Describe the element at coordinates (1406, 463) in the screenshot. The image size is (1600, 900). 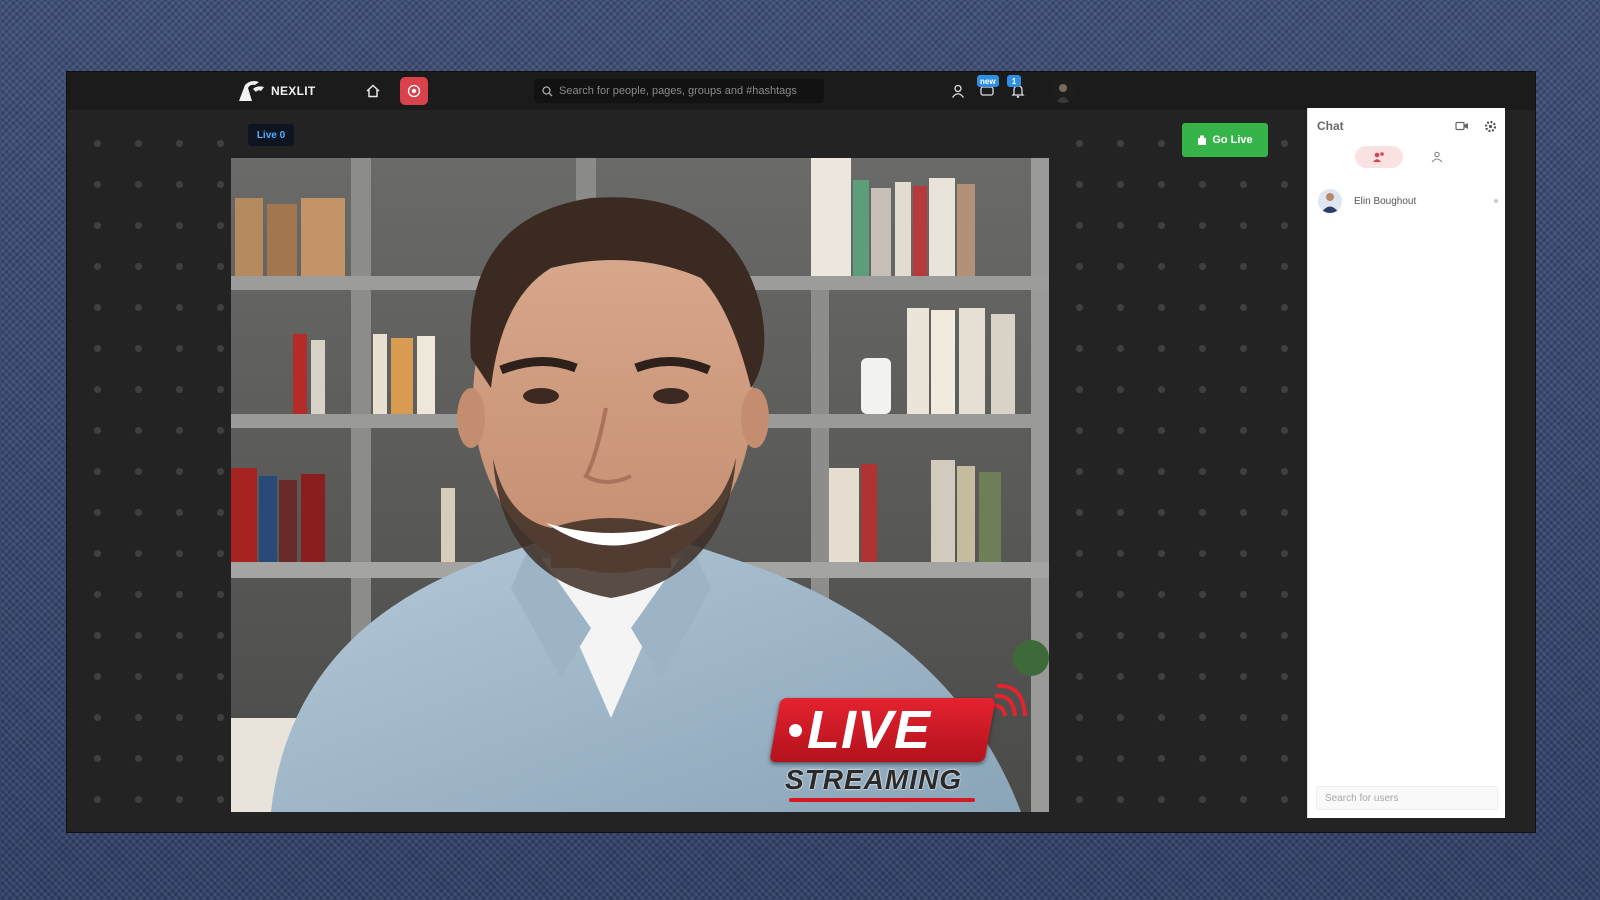
I see `chat-panel: Chat Elin Boughout Search for users` at that location.